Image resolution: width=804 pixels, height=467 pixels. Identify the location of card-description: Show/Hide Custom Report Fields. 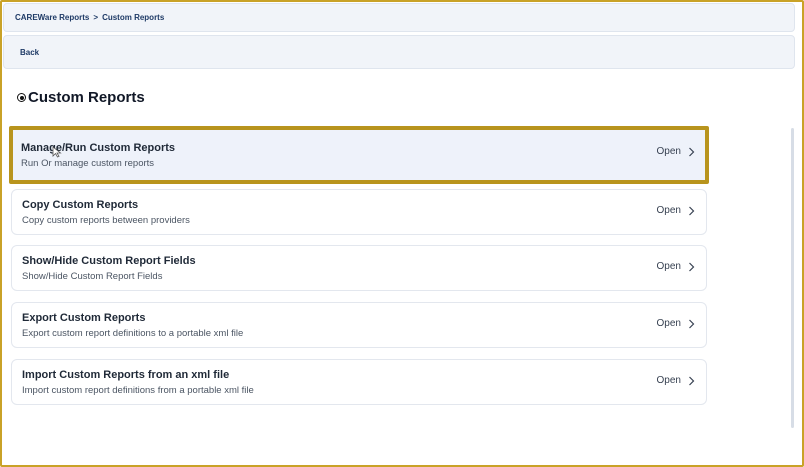
(92, 276).